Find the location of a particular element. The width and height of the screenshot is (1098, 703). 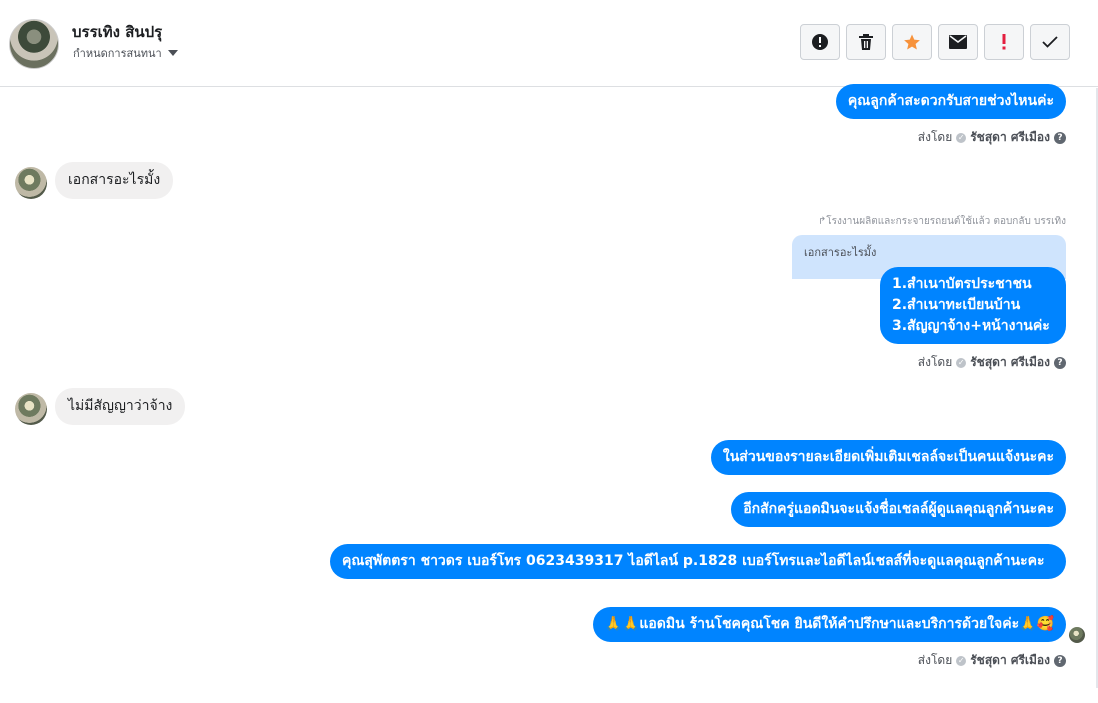

envelope-icon is located at coordinates (958, 42).